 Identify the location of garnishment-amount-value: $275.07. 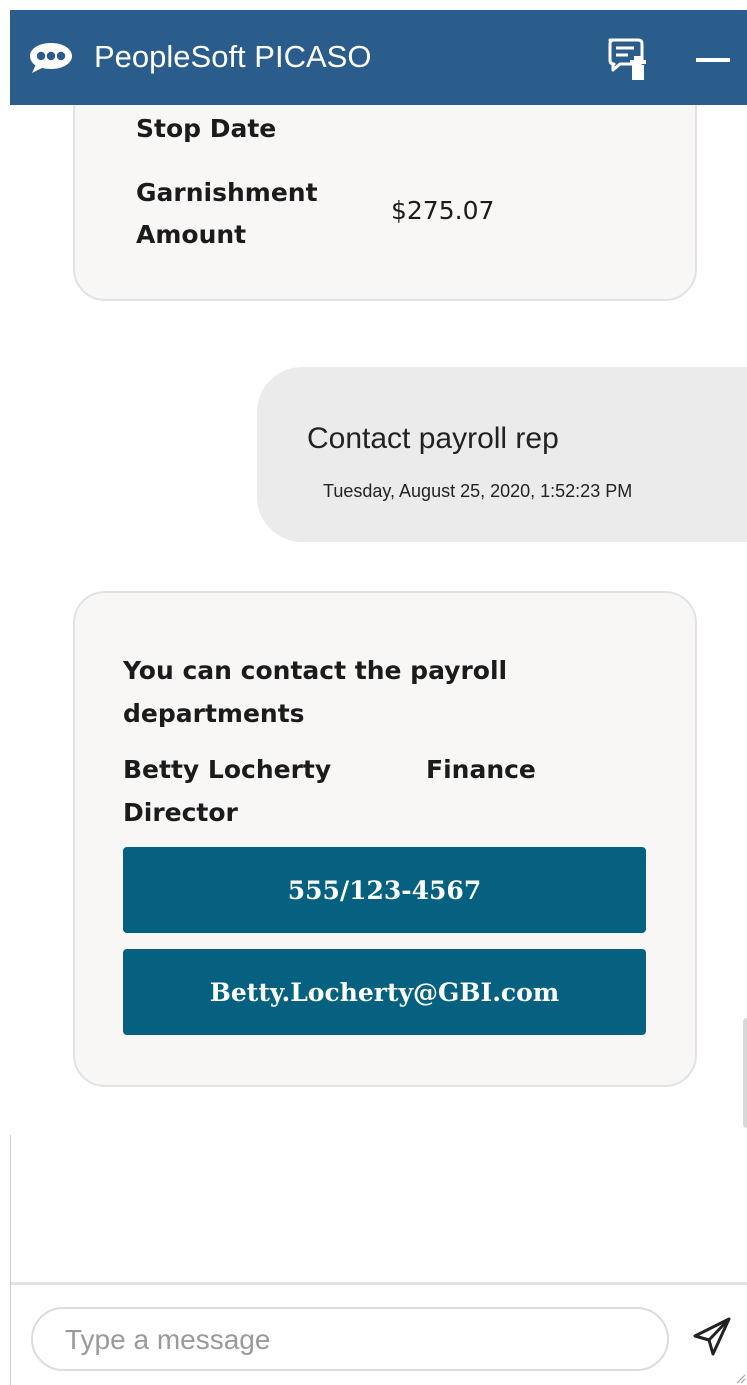
(443, 210).